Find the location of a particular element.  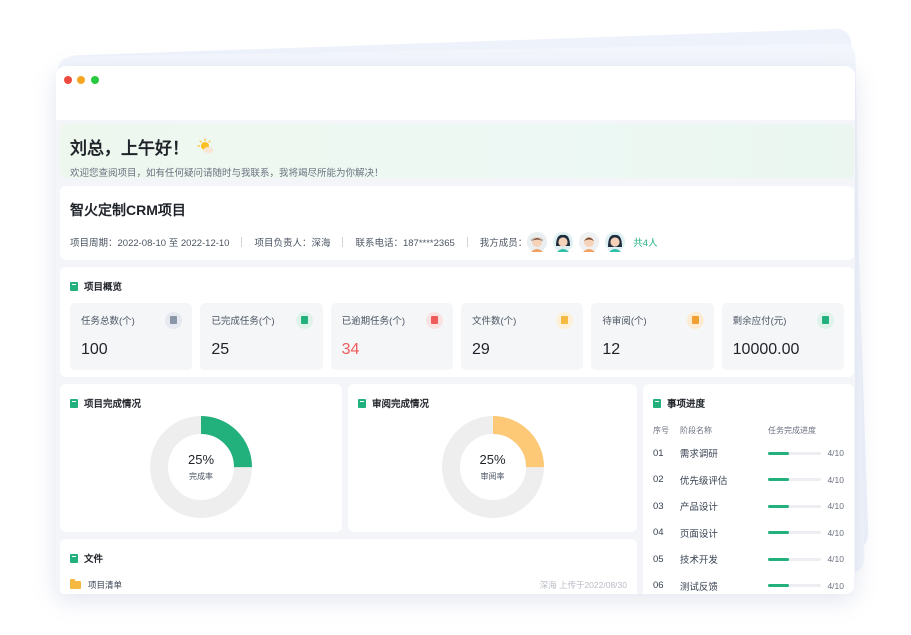

completion-label: 完成率 is located at coordinates (201, 476).